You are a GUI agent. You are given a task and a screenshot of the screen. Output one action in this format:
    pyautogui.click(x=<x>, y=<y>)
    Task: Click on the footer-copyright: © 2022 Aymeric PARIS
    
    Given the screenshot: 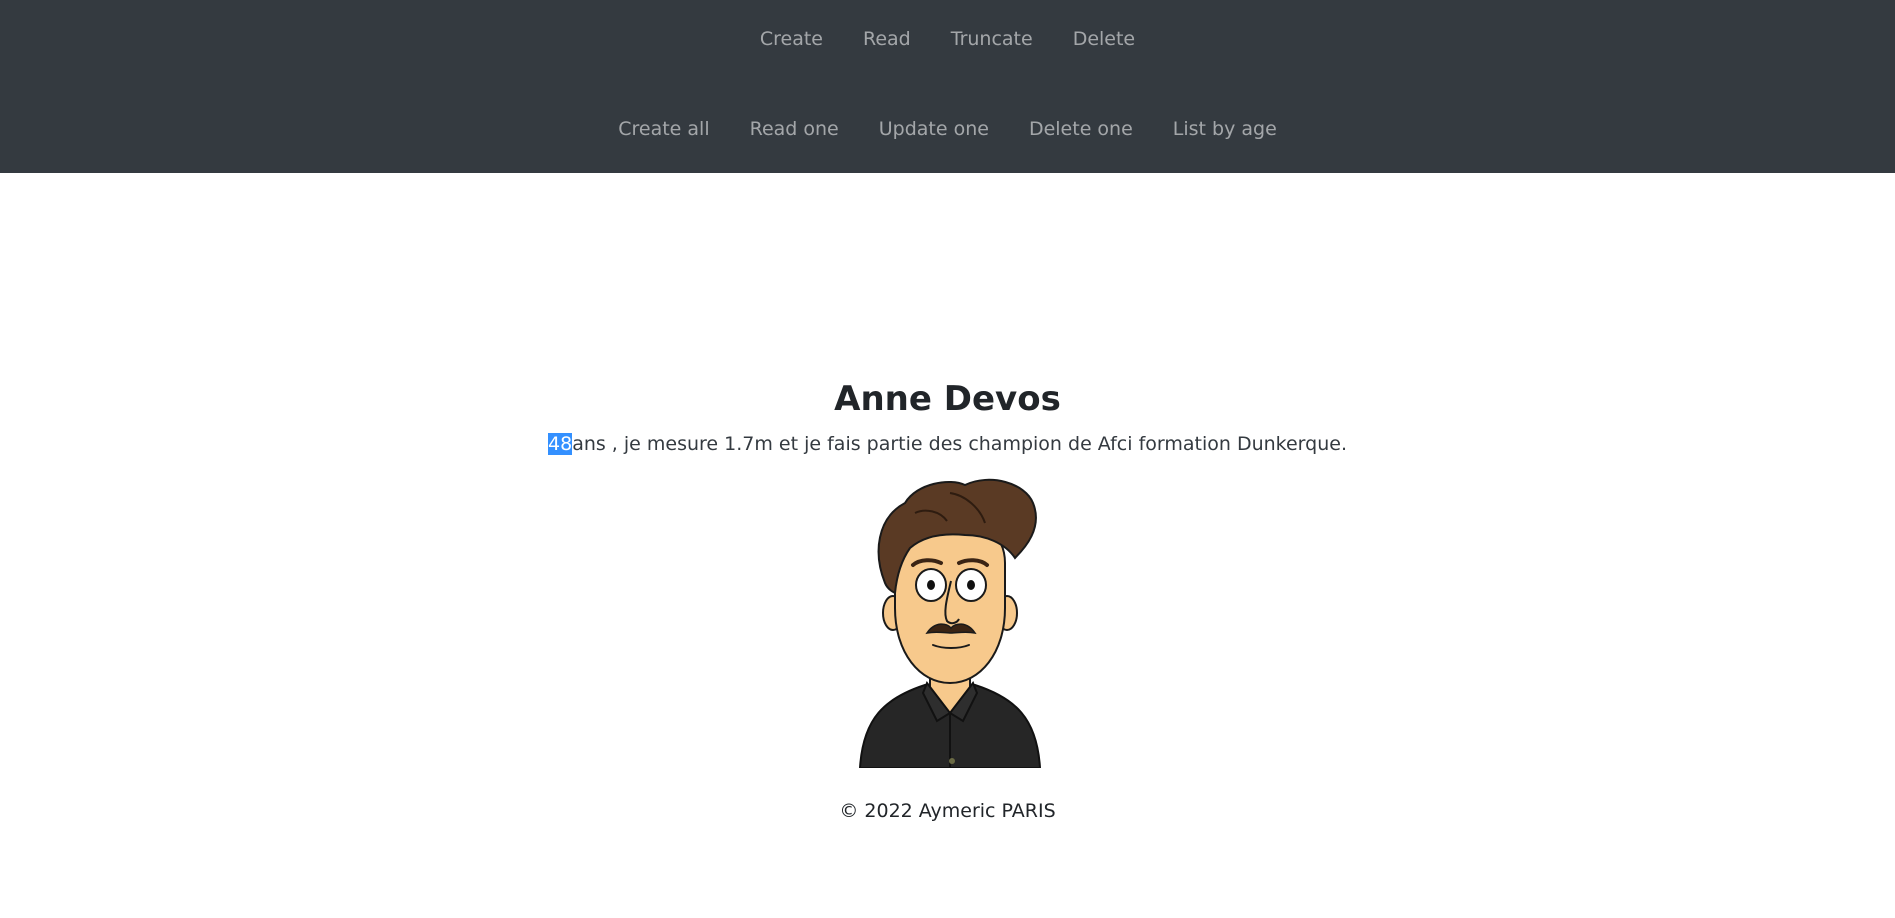 What is the action you would take?
    pyautogui.click(x=947, y=811)
    